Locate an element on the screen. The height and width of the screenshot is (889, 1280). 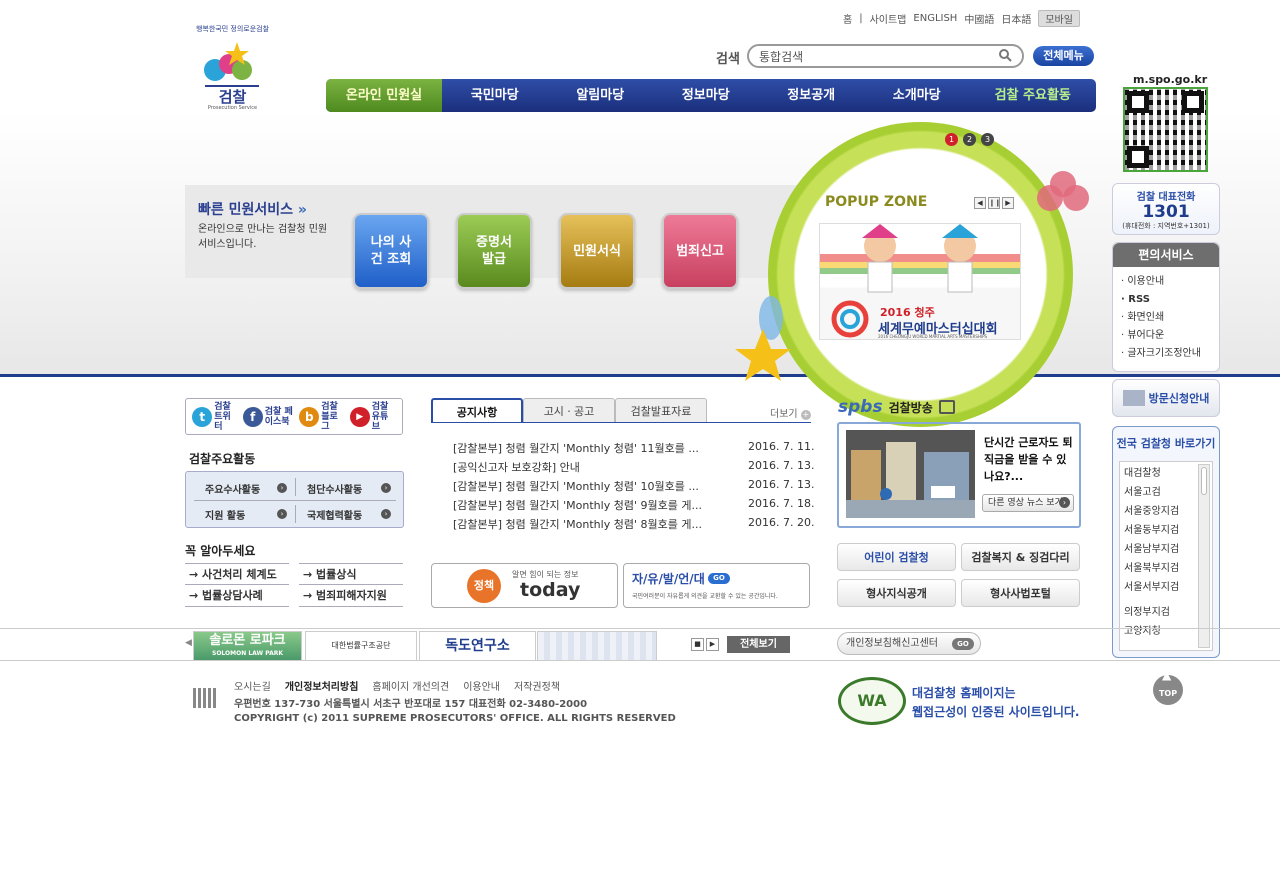
family-solomon: 솔로몬 로파크 SOLOMON LAW PARK is located at coordinates (247, 646).